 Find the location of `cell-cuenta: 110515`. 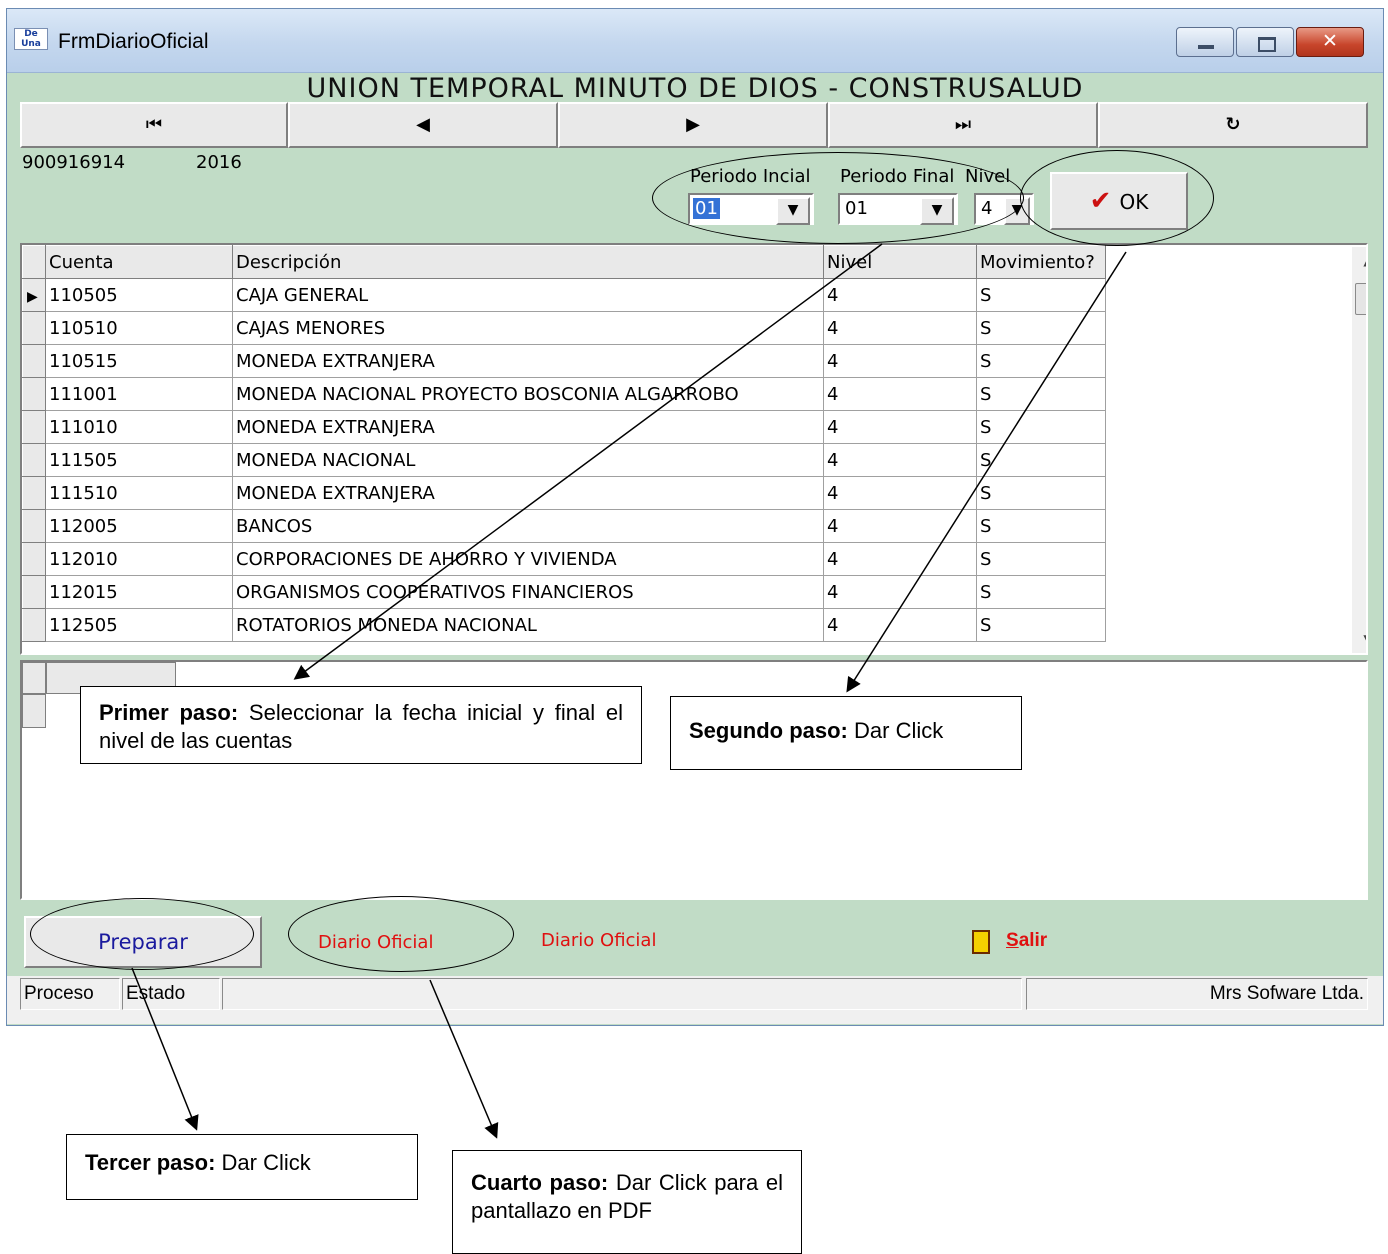

cell-cuenta: 110515 is located at coordinates (139, 361).